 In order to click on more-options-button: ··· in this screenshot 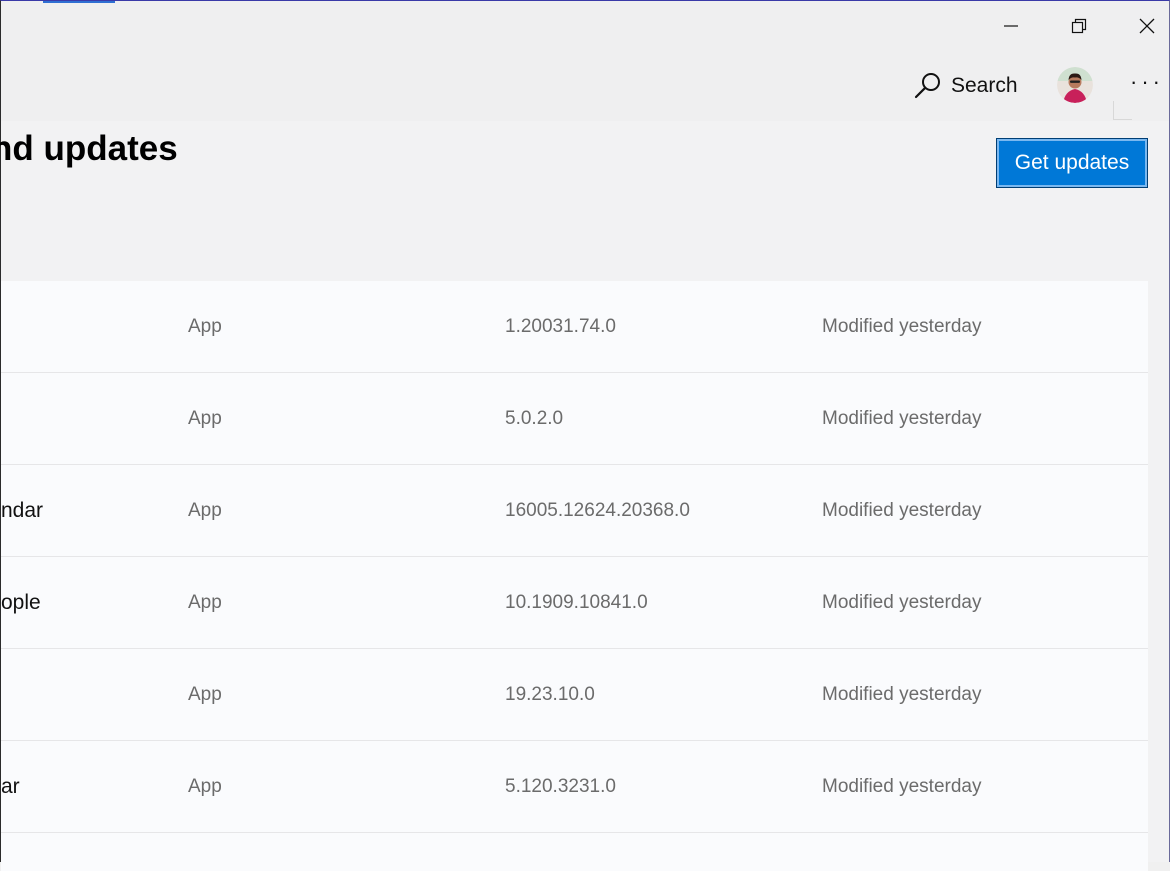, I will do `click(1147, 82)`.